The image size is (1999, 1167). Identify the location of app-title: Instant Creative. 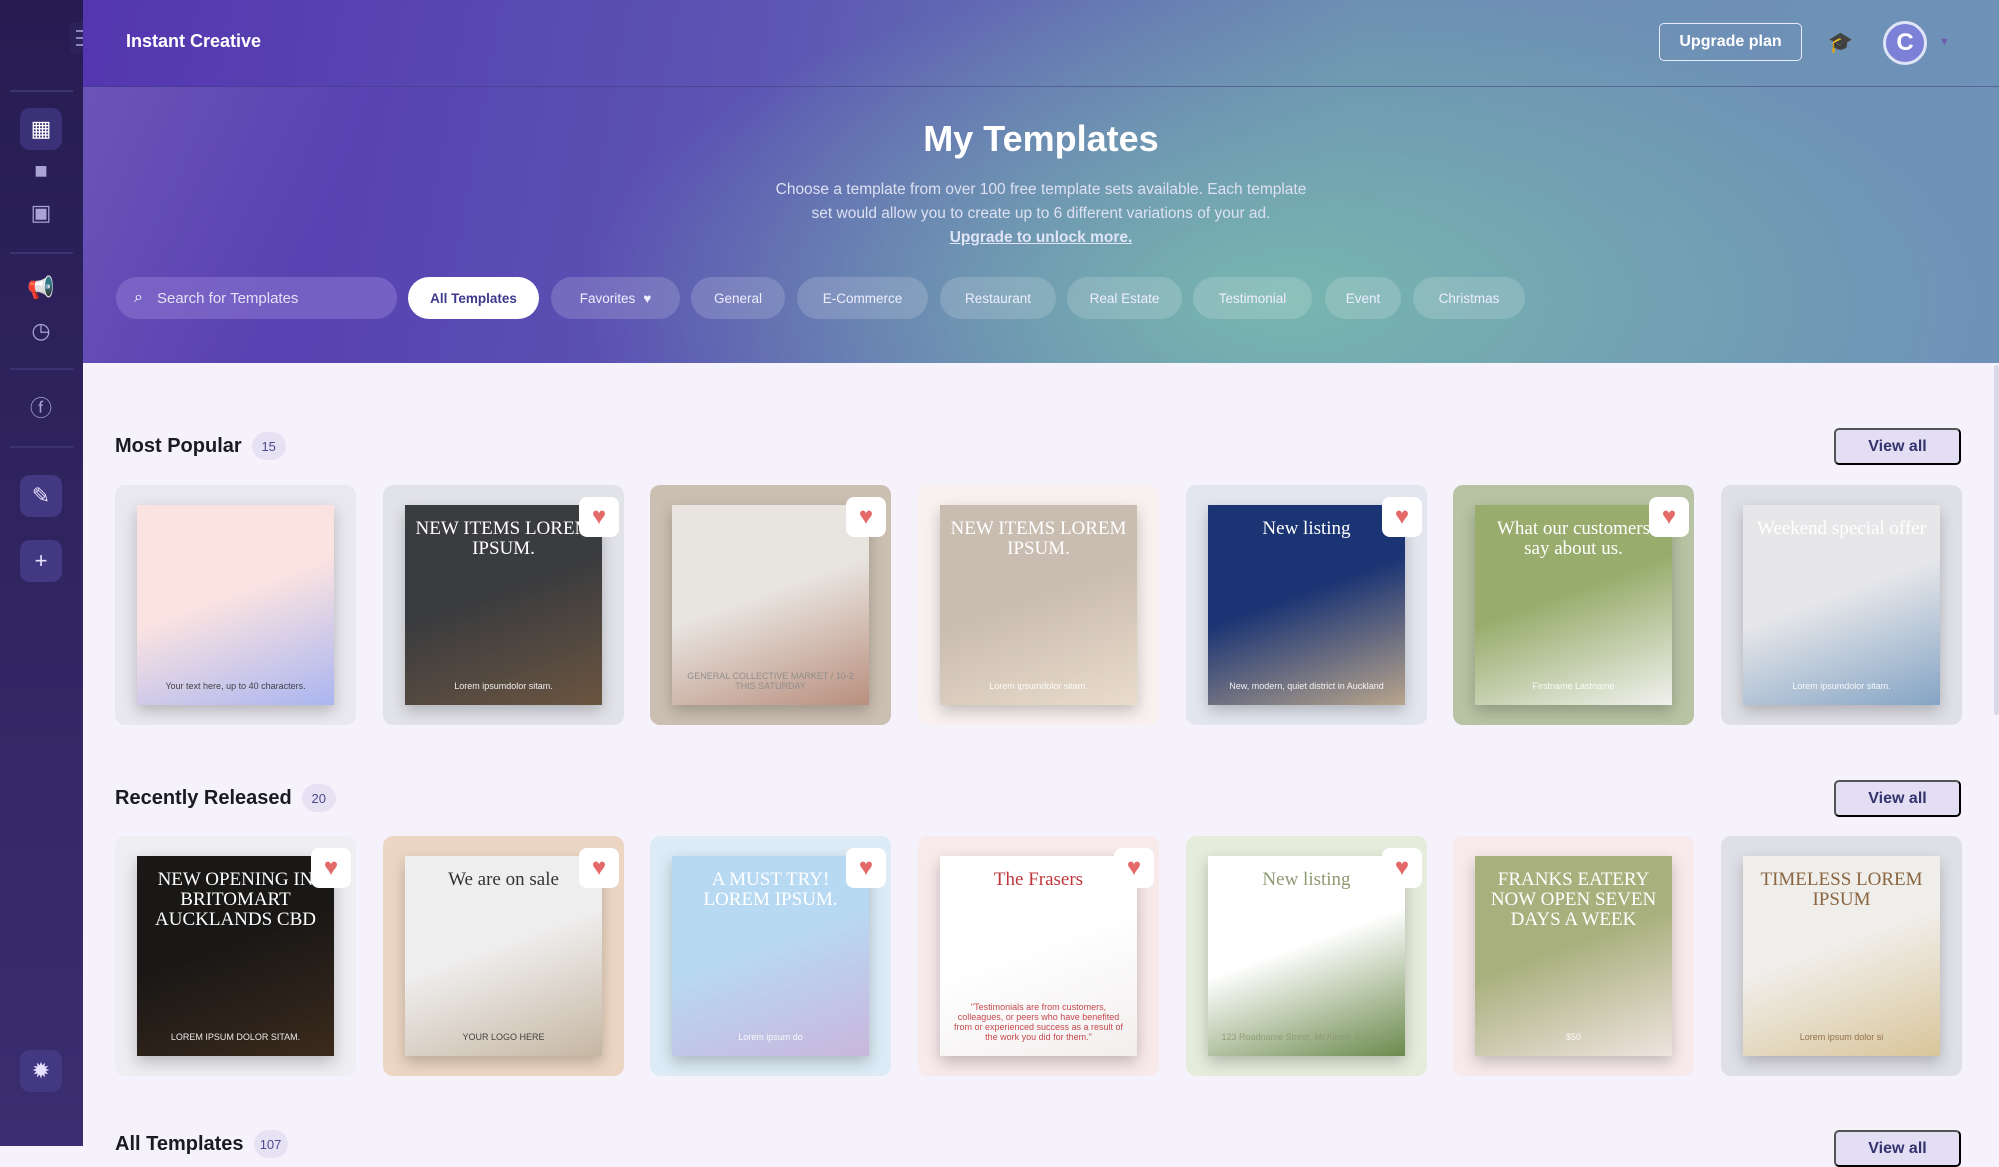
(194, 41).